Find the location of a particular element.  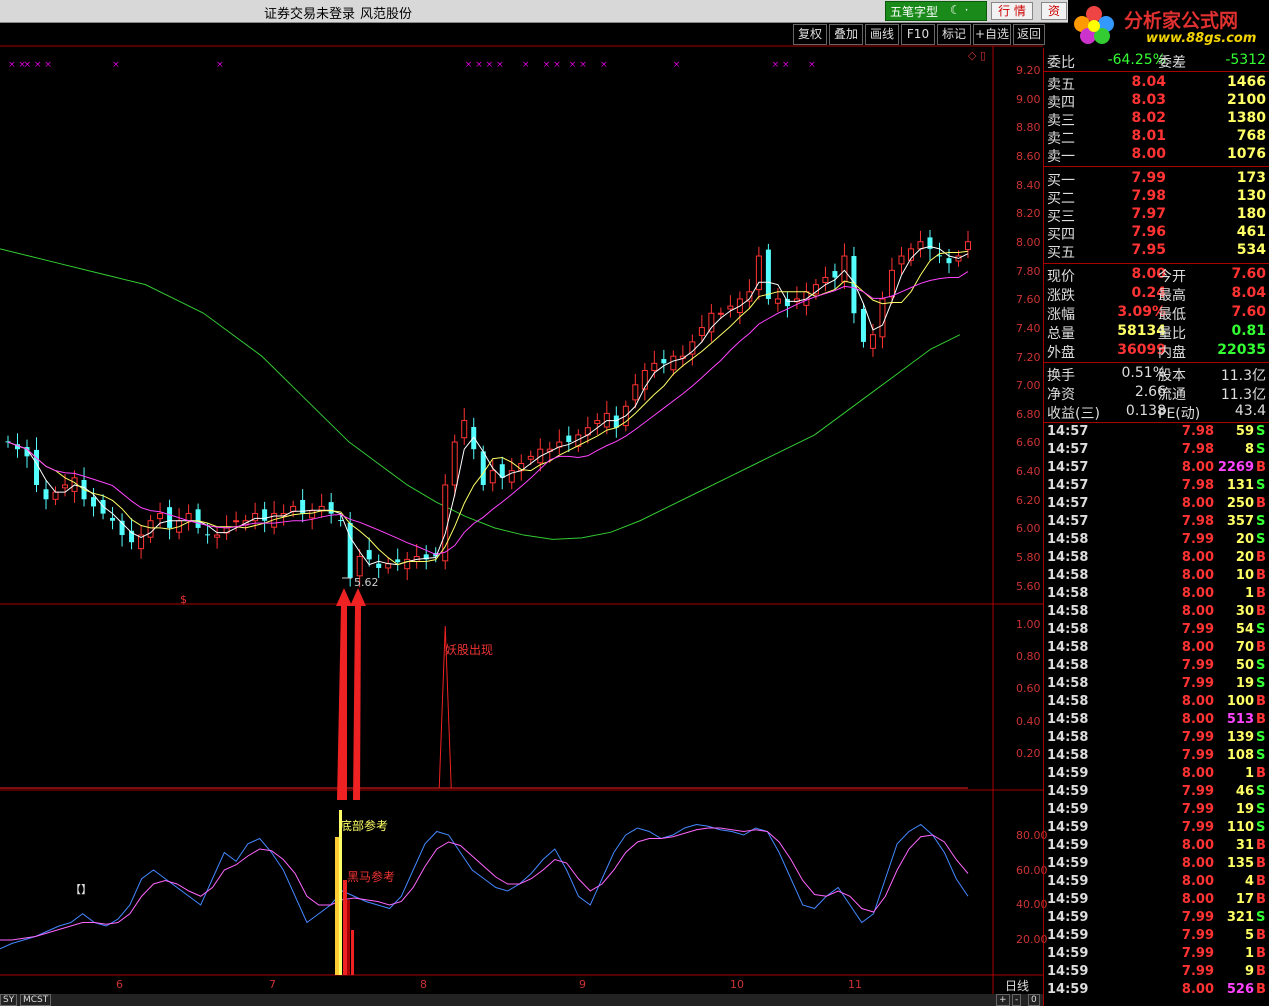

price-tick-label: 8.40 is located at coordinates (1028, 185).